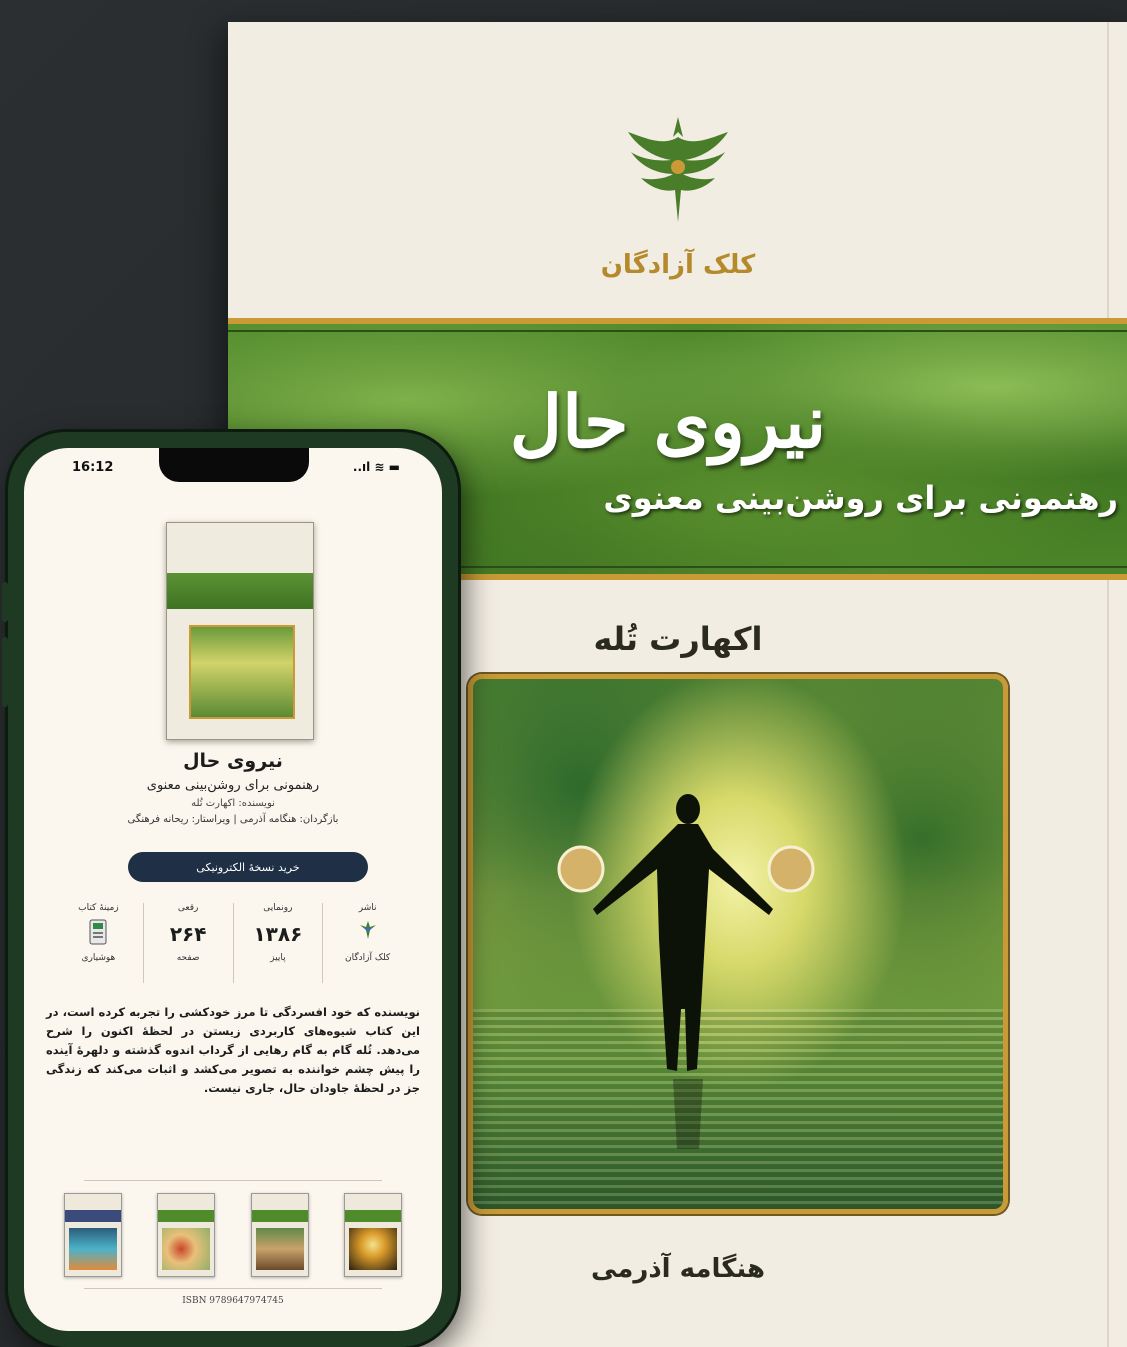 Image resolution: width=1127 pixels, height=1347 pixels. I want to click on cover-publisher-name: کلک آزادگان, so click(678, 265).